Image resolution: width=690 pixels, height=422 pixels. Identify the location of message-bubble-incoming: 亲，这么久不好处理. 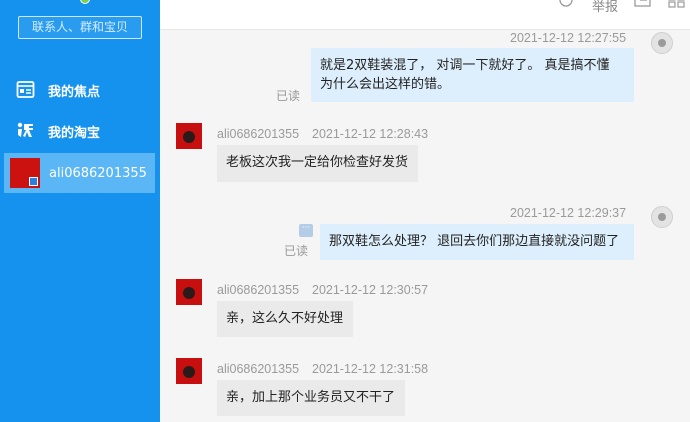
(285, 319).